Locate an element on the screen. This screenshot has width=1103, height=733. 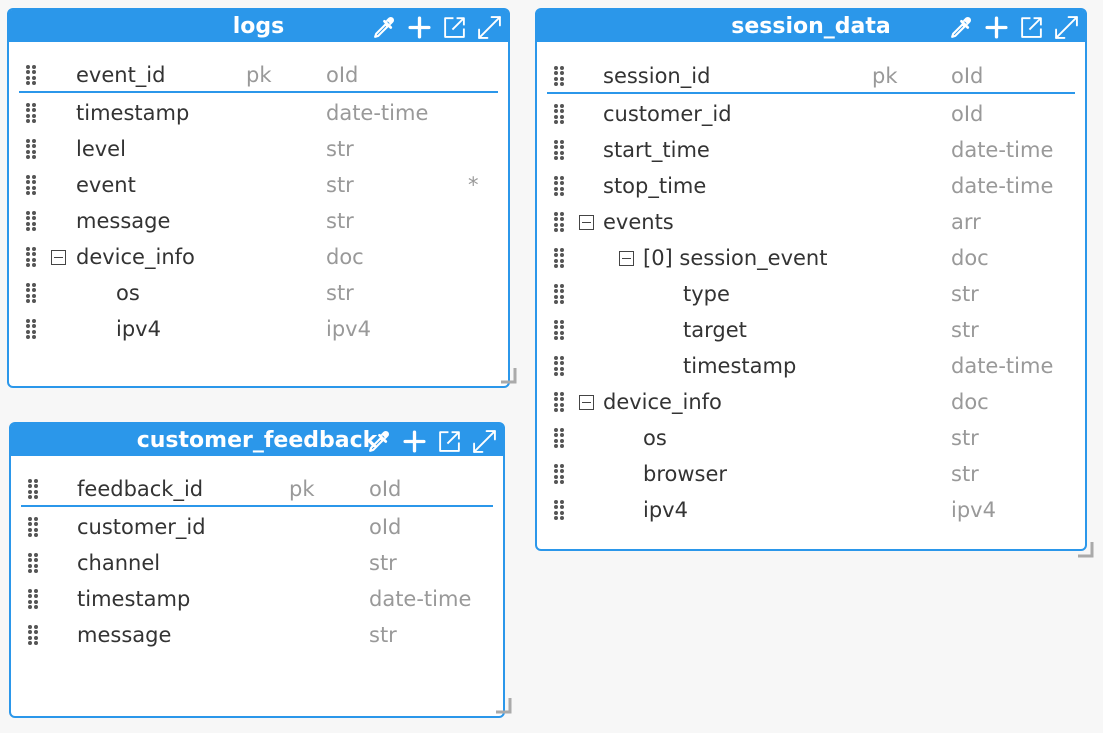
required-marker: * is located at coordinates (473, 185).